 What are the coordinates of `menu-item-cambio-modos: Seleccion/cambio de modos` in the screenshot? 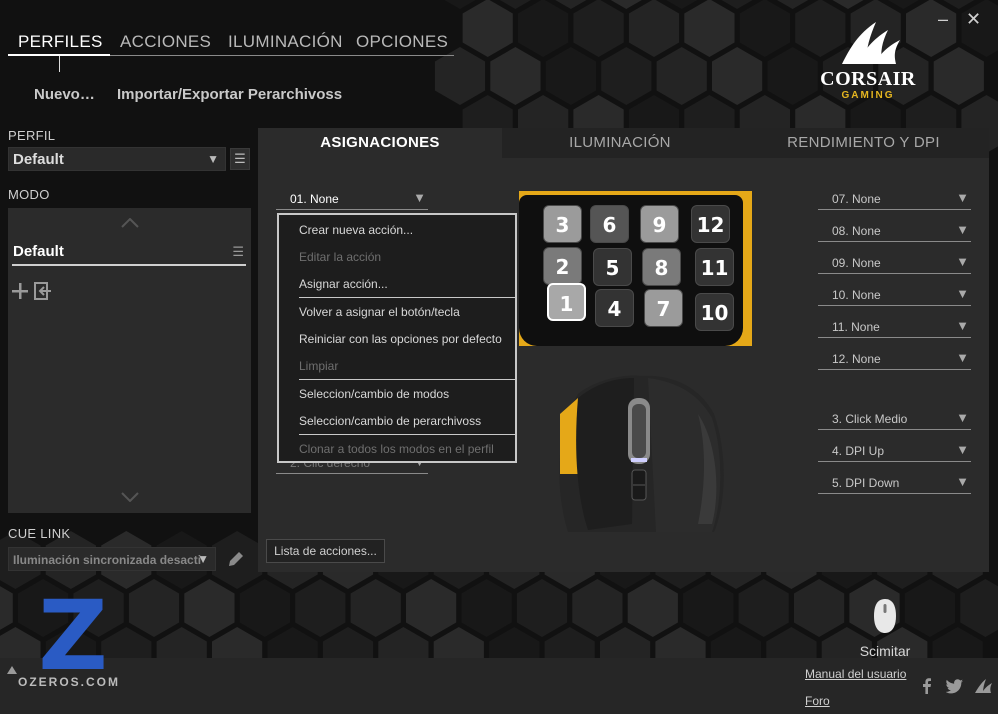 It's located at (374, 394).